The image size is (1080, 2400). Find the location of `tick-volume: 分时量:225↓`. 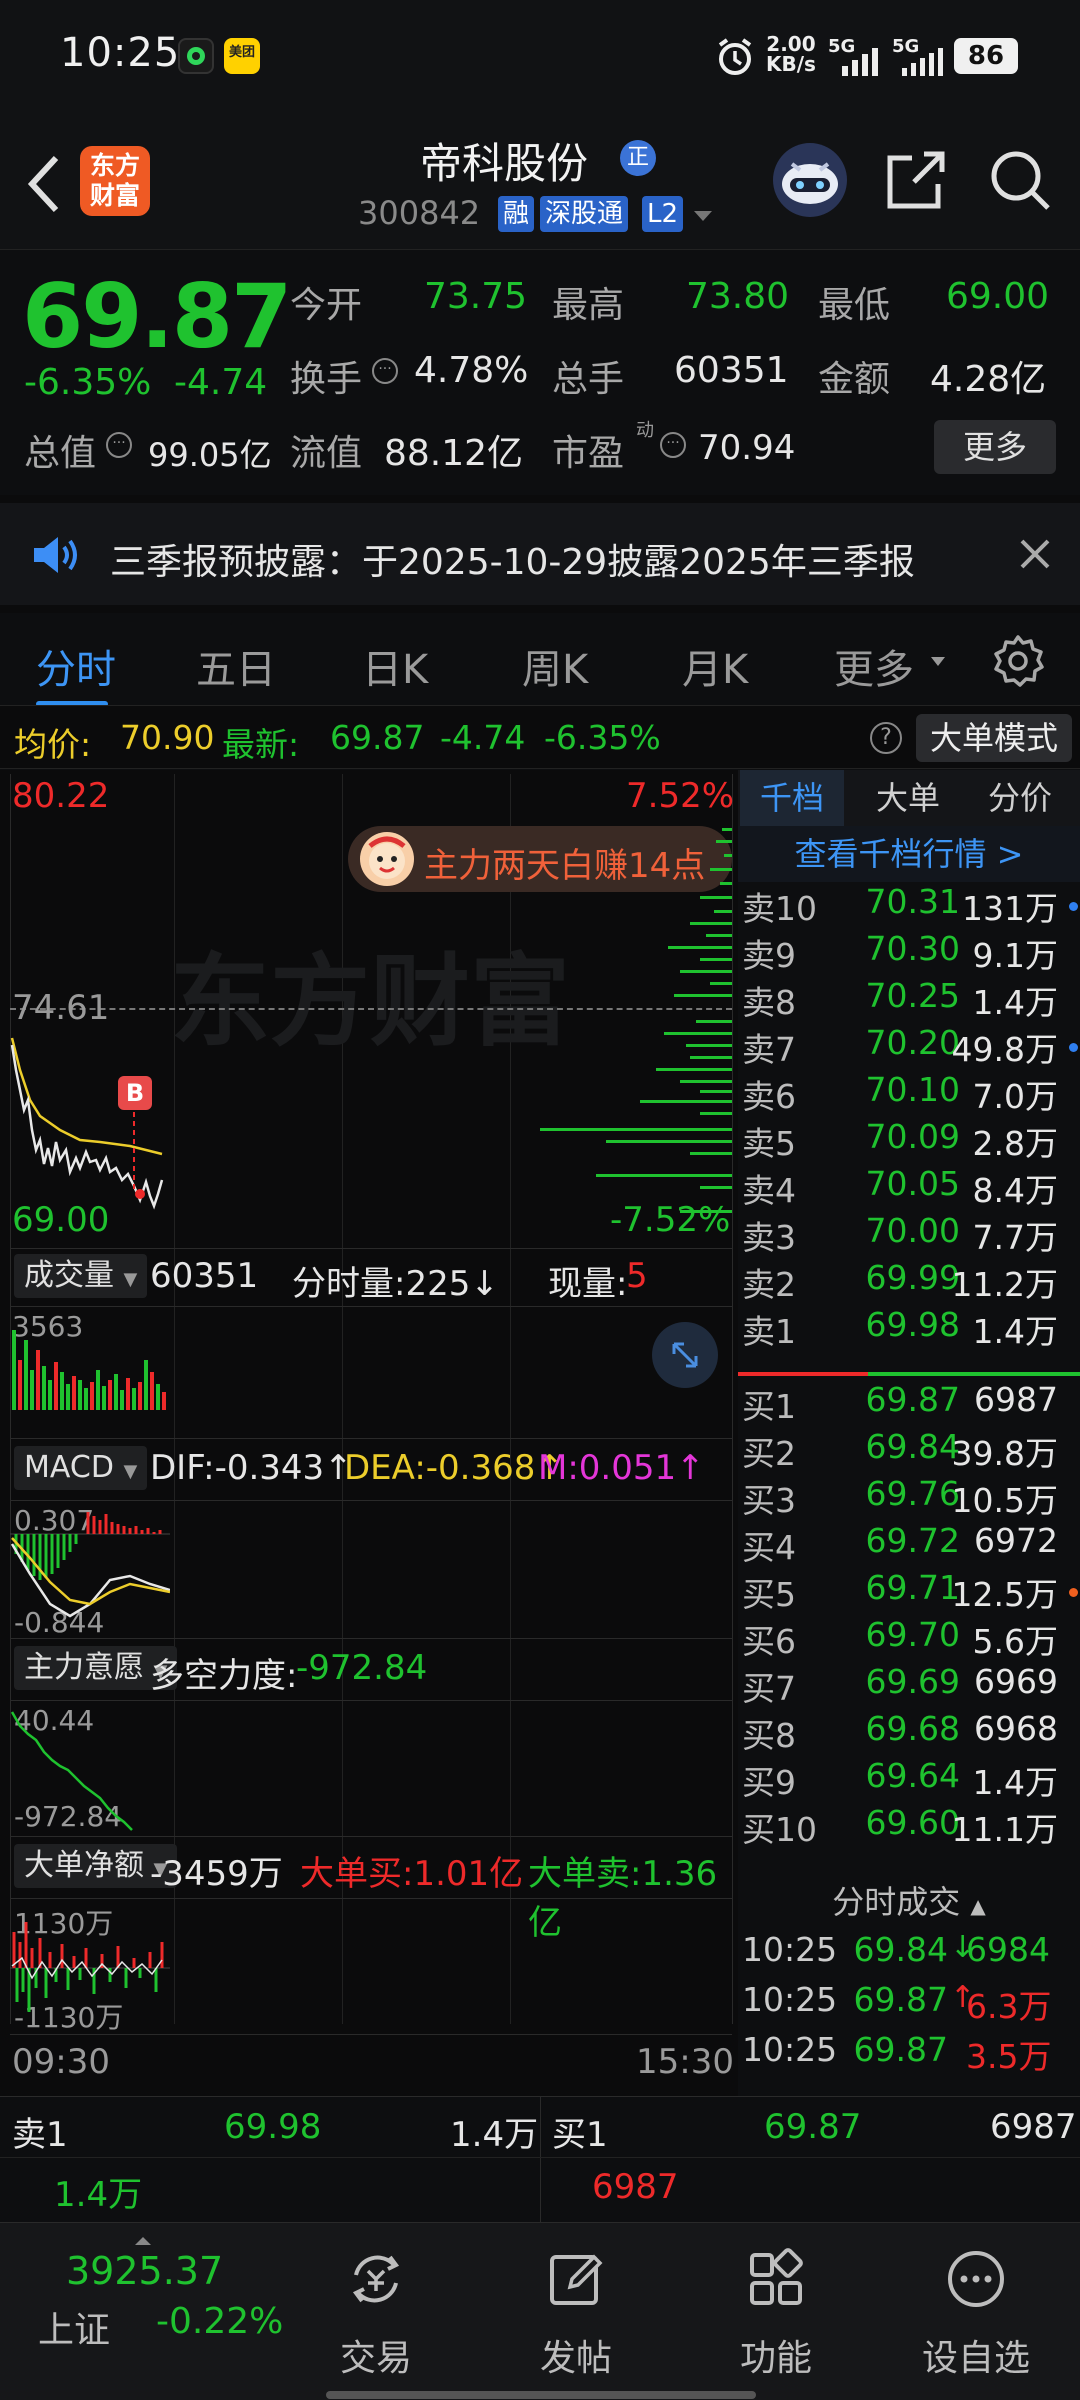

tick-volume: 分时量:225↓ is located at coordinates (395, 1284).